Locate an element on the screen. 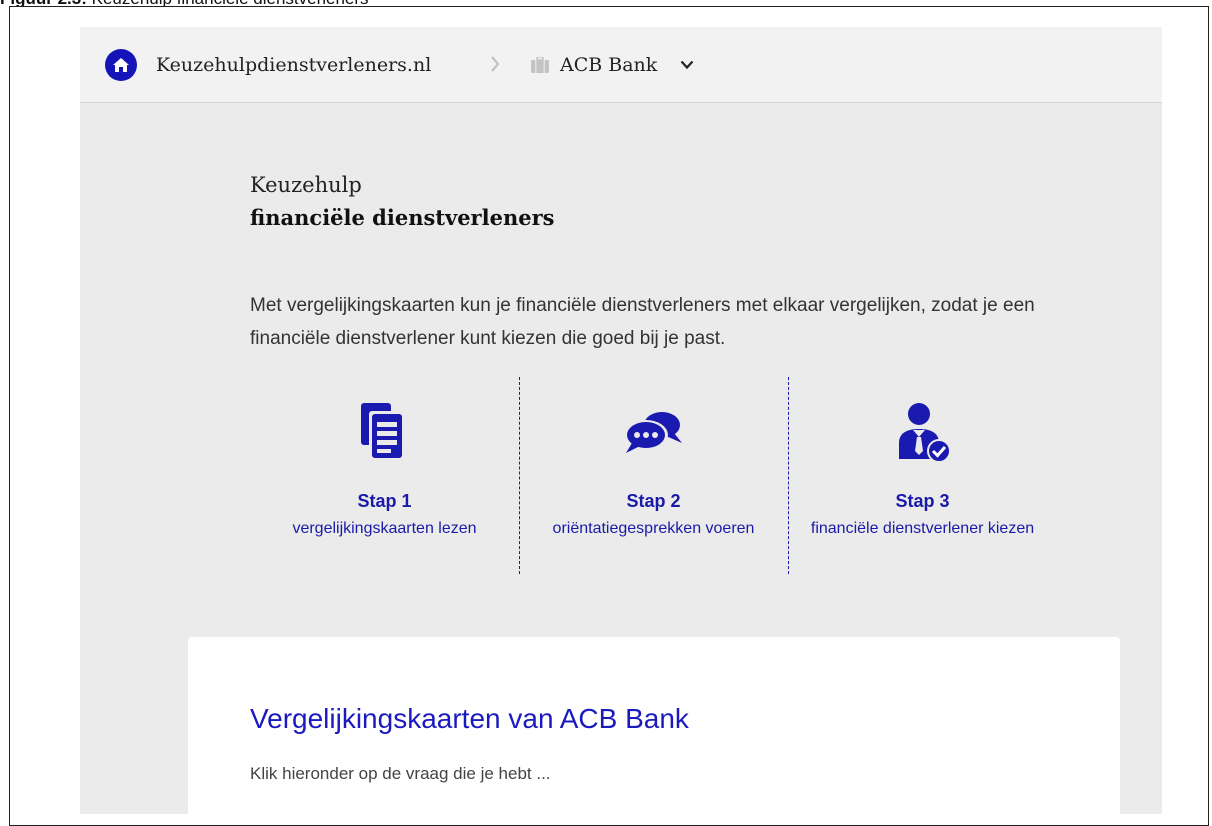 The image size is (1212, 826). chevron-down-icon is located at coordinates (687, 65).